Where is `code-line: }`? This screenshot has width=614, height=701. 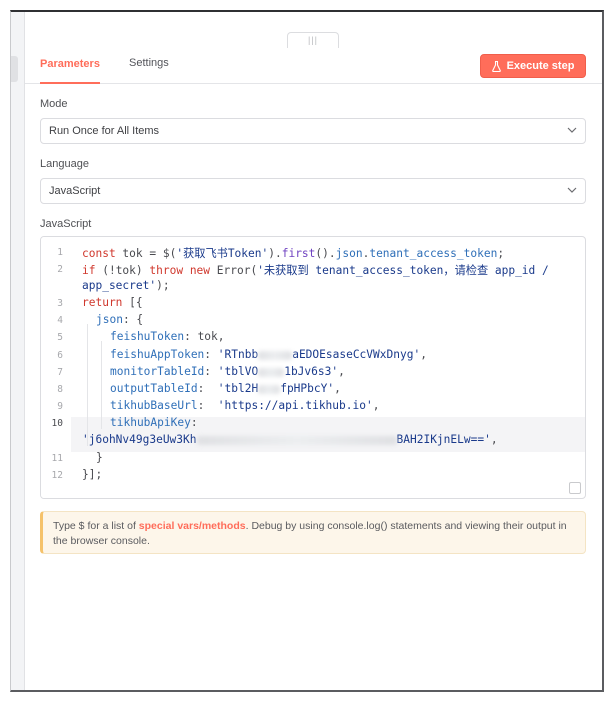 code-line: } is located at coordinates (99, 457).